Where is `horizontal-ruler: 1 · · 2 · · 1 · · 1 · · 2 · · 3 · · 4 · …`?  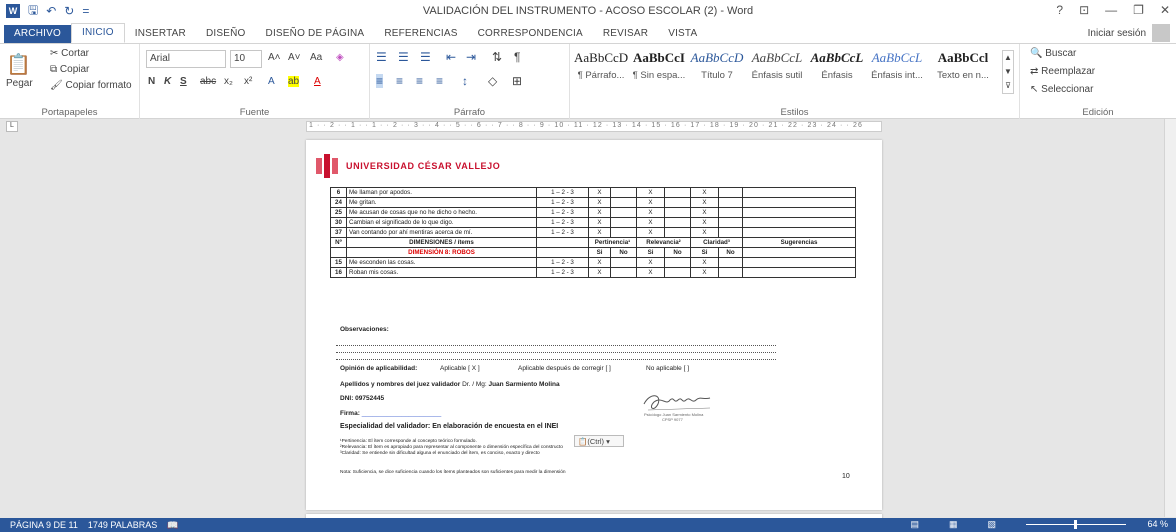
horizontal-ruler: 1 · · 2 · · 1 · · 1 · · 2 · · 3 · · 4 · … is located at coordinates (594, 126).